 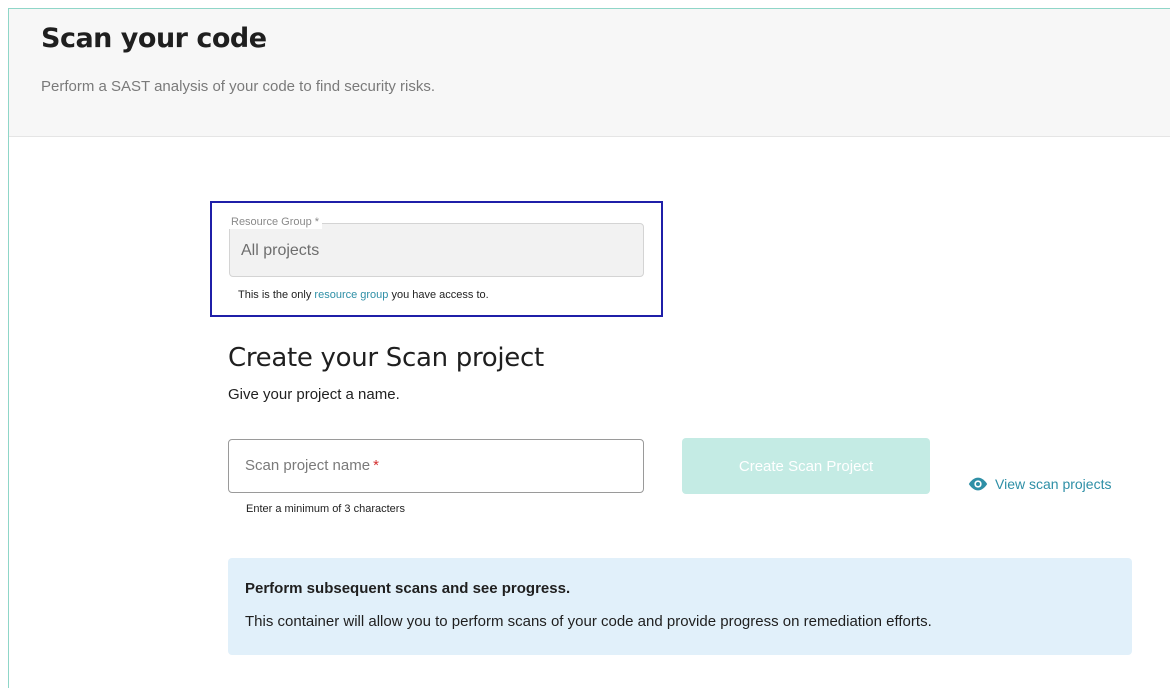 I want to click on create-project-subtitle: Give your project a name., so click(x=314, y=394).